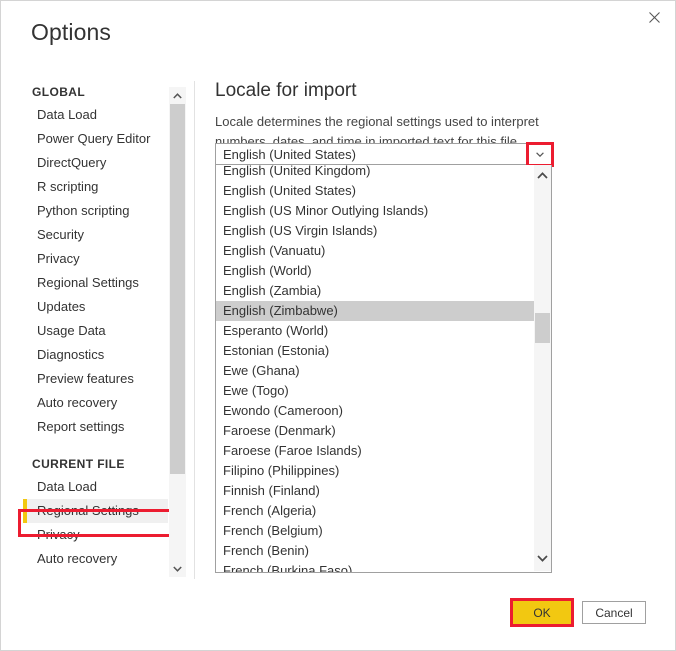  Describe the element at coordinates (338, 31) in the screenshot. I see `dialog-titlebar: Options` at that location.